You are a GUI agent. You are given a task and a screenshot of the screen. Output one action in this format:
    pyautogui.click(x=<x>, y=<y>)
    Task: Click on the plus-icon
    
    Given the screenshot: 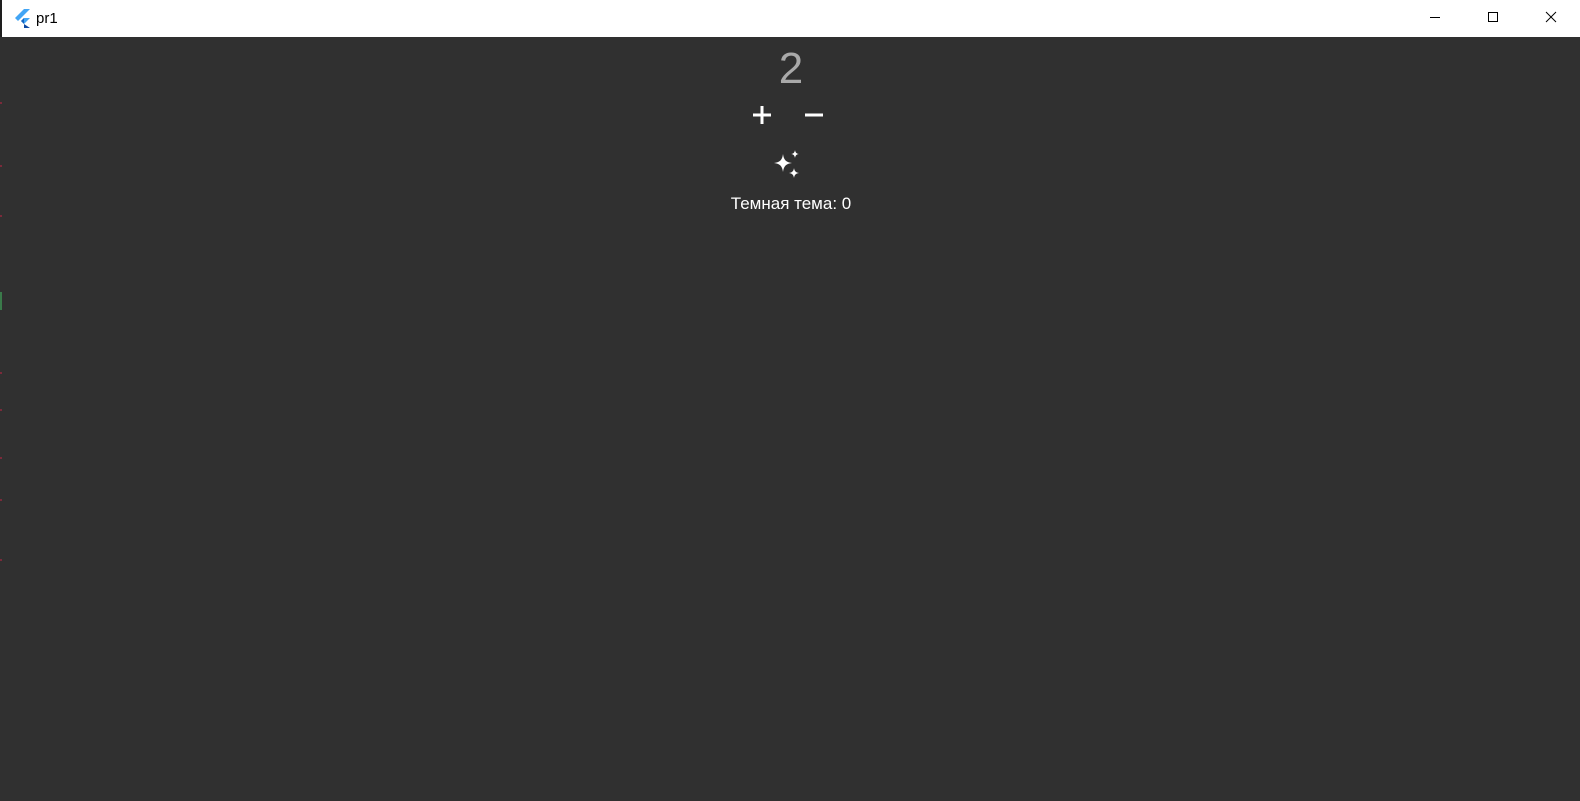 What is the action you would take?
    pyautogui.click(x=762, y=117)
    